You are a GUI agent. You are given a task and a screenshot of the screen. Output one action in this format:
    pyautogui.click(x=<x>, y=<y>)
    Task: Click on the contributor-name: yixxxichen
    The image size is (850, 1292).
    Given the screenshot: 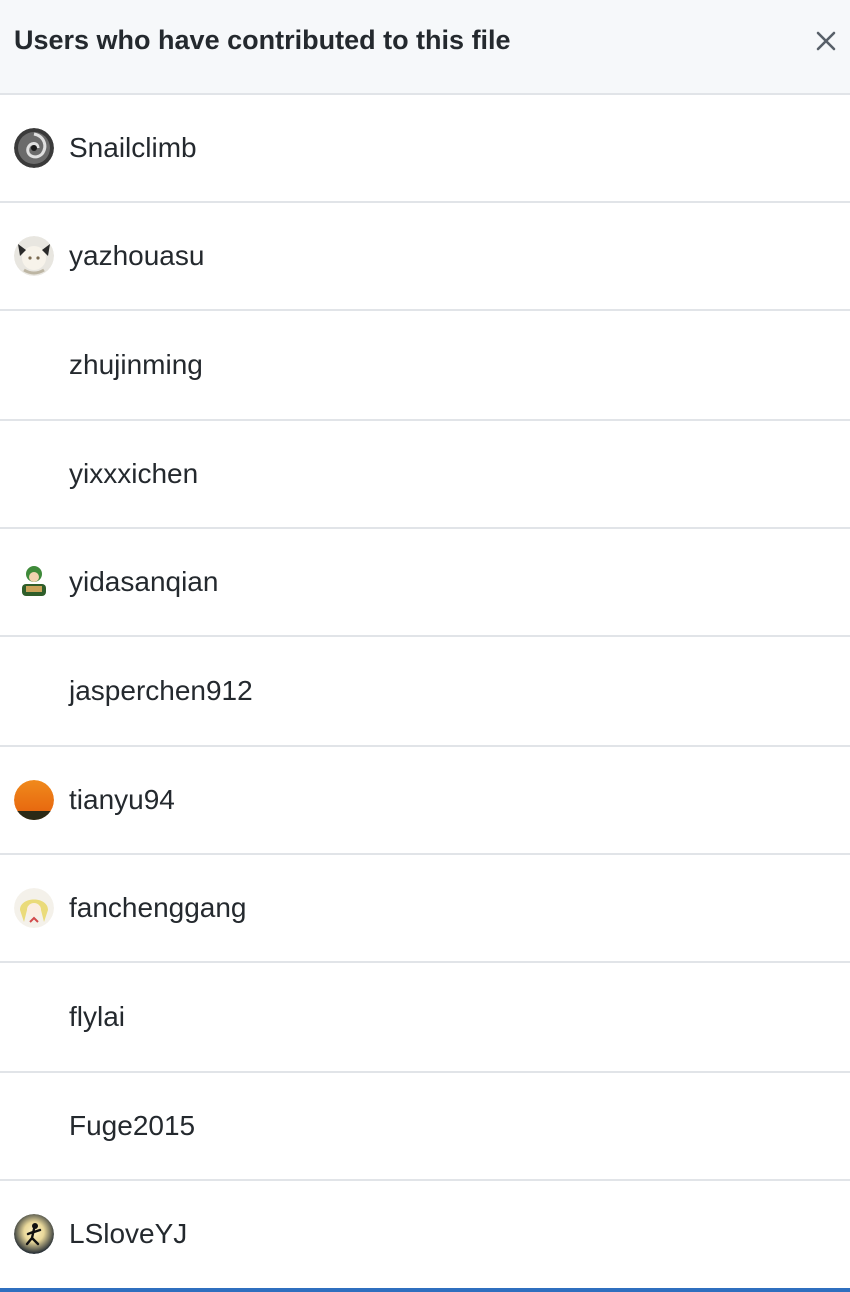 What is the action you would take?
    pyautogui.click(x=133, y=474)
    